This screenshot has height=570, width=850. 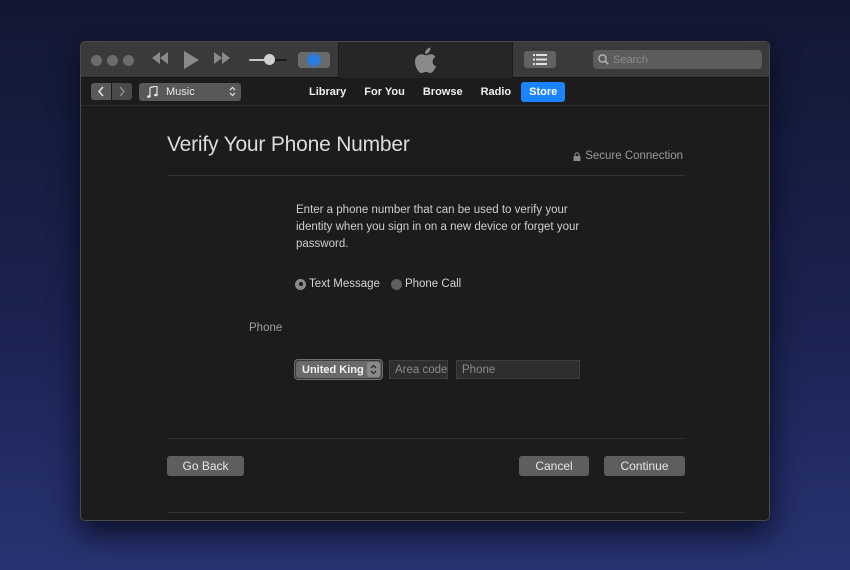 I want to click on up-next-button, so click(x=540, y=59).